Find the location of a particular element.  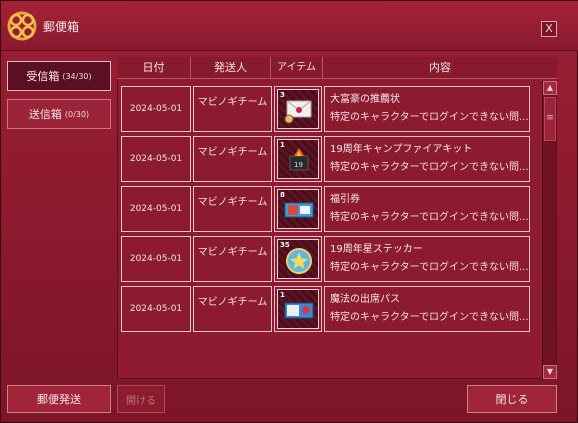

item-slot: 1 19 is located at coordinates (298, 159).